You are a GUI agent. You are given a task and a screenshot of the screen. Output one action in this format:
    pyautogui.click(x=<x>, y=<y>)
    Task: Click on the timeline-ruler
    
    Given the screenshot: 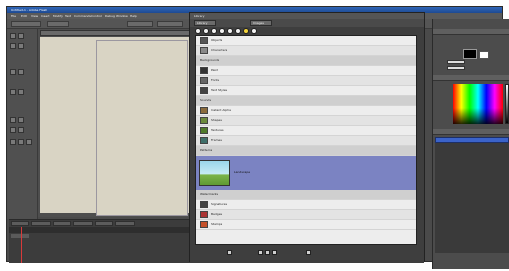 What is the action you would take?
    pyautogui.click(x=106, y=230)
    